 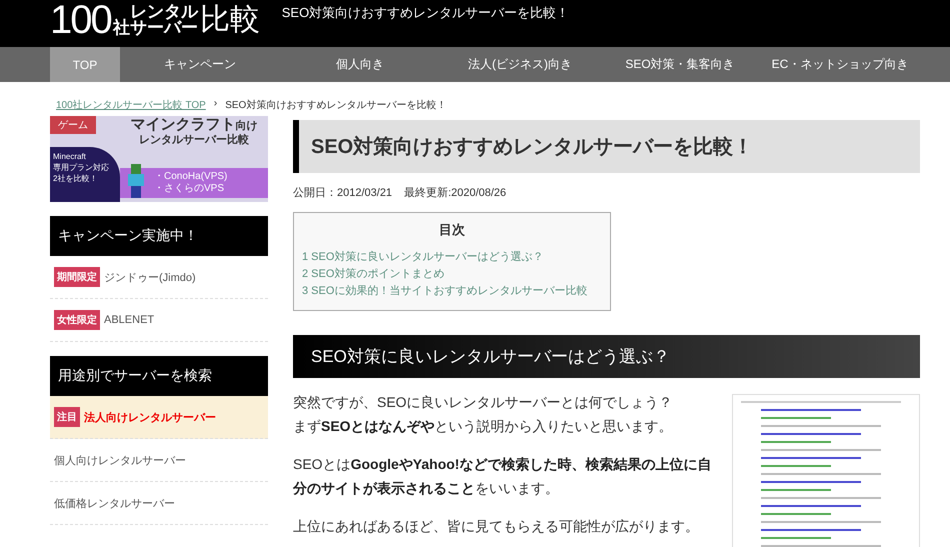 I want to click on sidebar-link: ABLENET, so click(x=129, y=320).